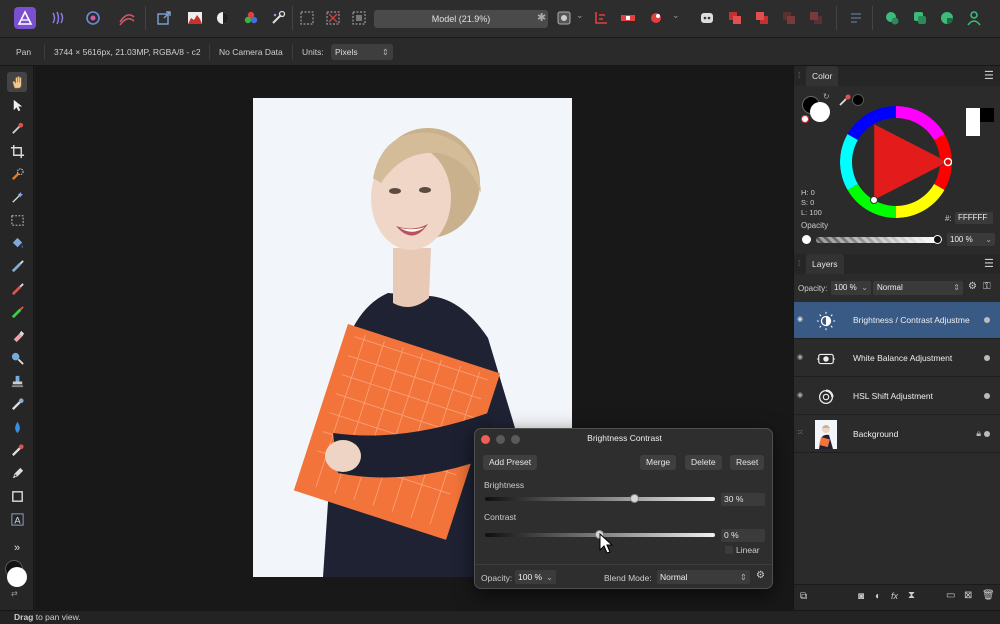 This screenshot has width=1000, height=624. What do you see at coordinates (826, 96) in the screenshot?
I see `swap-colors-icon: ↻` at bounding box center [826, 96].